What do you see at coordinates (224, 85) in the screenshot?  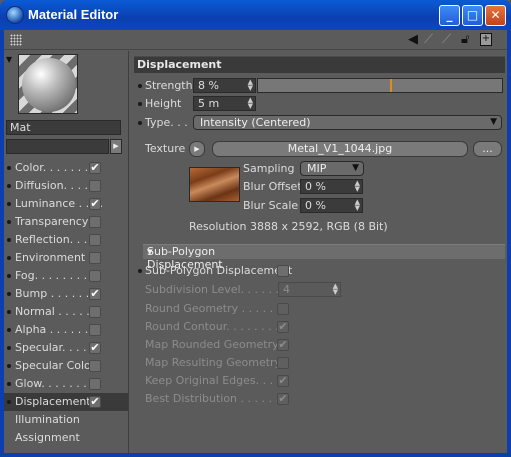 I see `strength-input: 8 % ▲ ▼` at bounding box center [224, 85].